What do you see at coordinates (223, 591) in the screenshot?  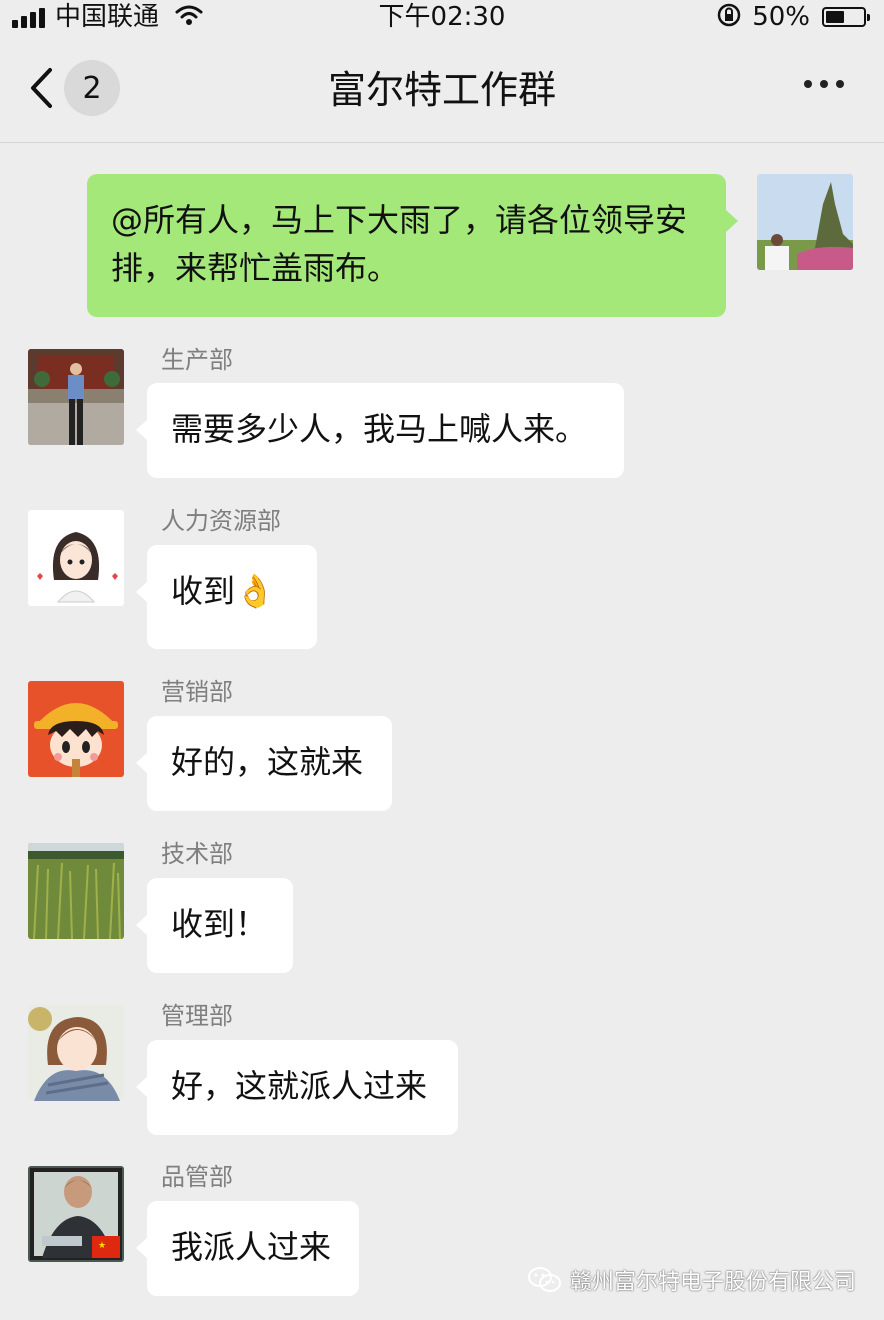 I see `message-text: 收到👌` at bounding box center [223, 591].